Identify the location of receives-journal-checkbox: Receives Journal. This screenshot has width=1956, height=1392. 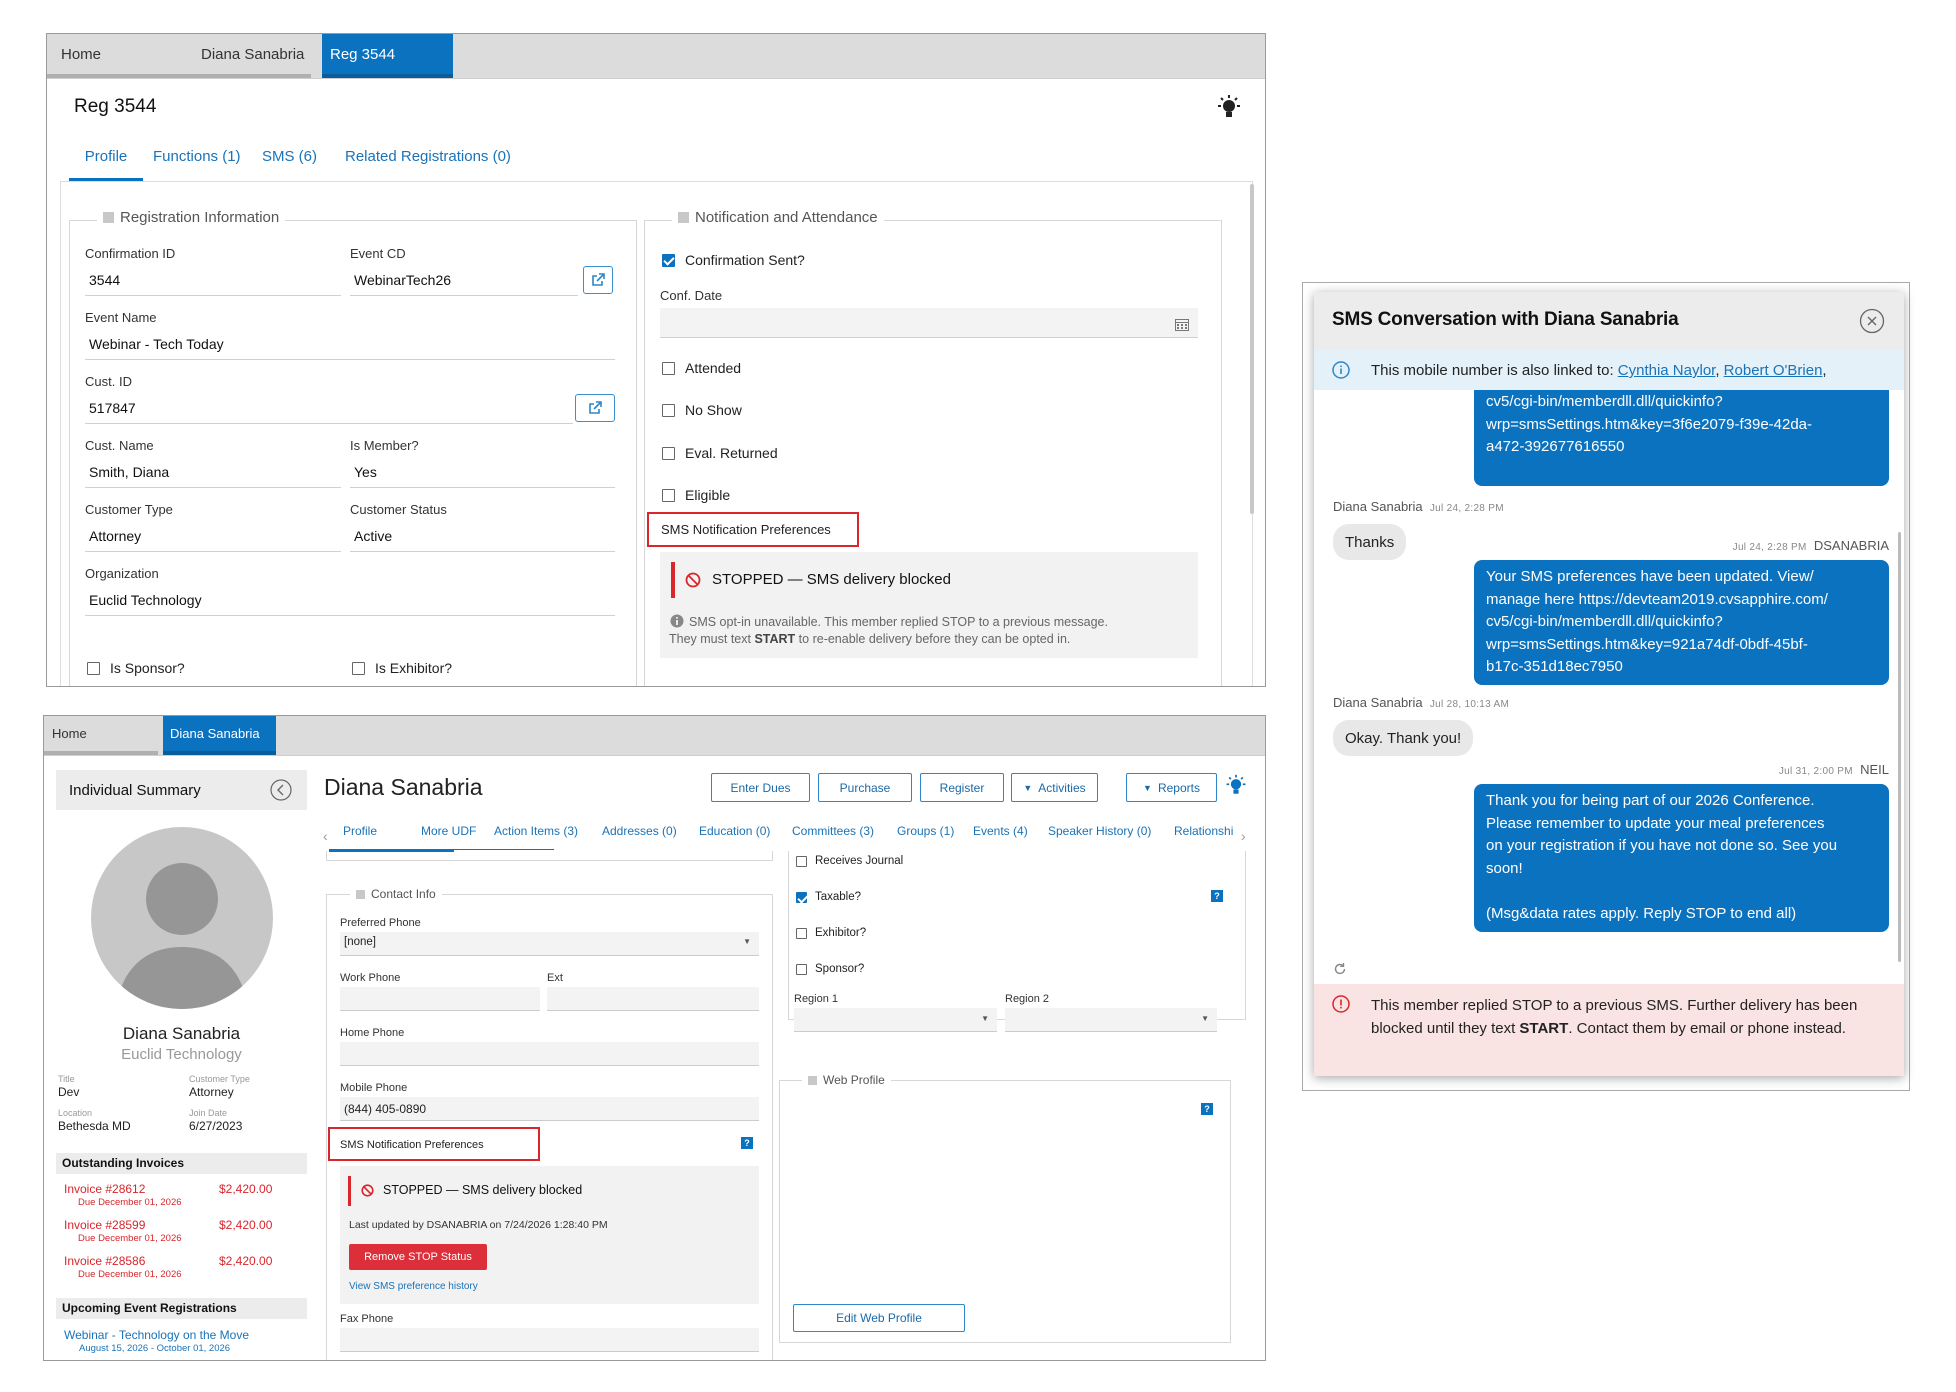
(849, 861).